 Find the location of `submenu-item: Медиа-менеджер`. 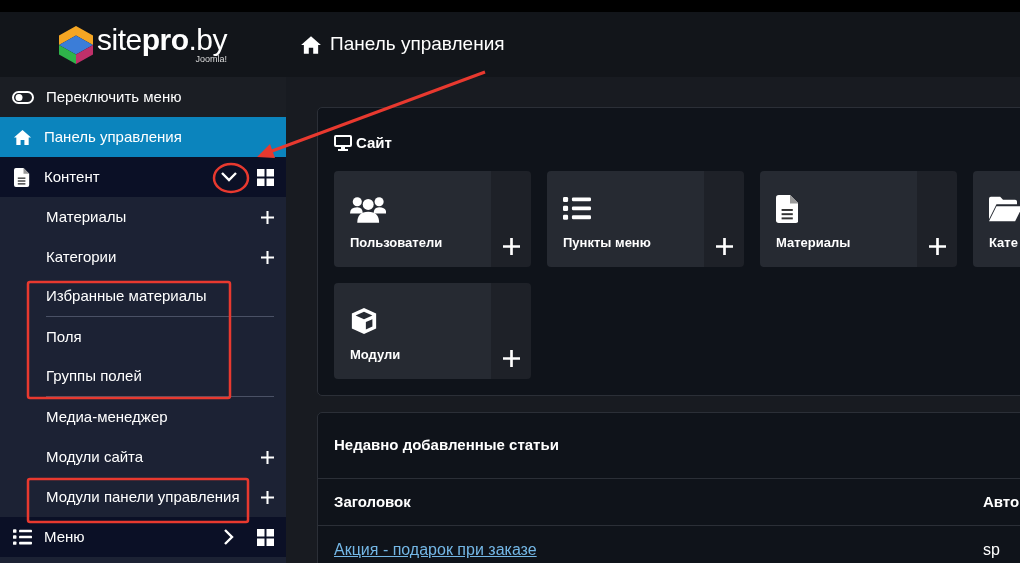

submenu-item: Медиа-менеджер is located at coordinates (160, 417).